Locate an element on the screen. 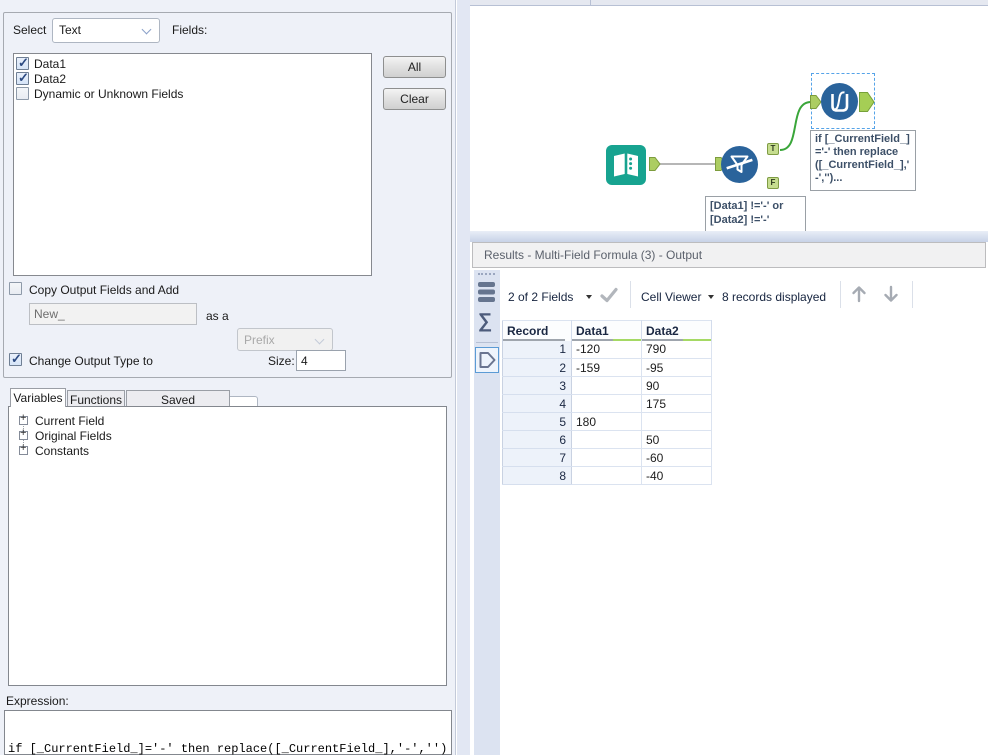 This screenshot has height=755, width=988. tree-item-constants: Constants is located at coordinates (232, 450).